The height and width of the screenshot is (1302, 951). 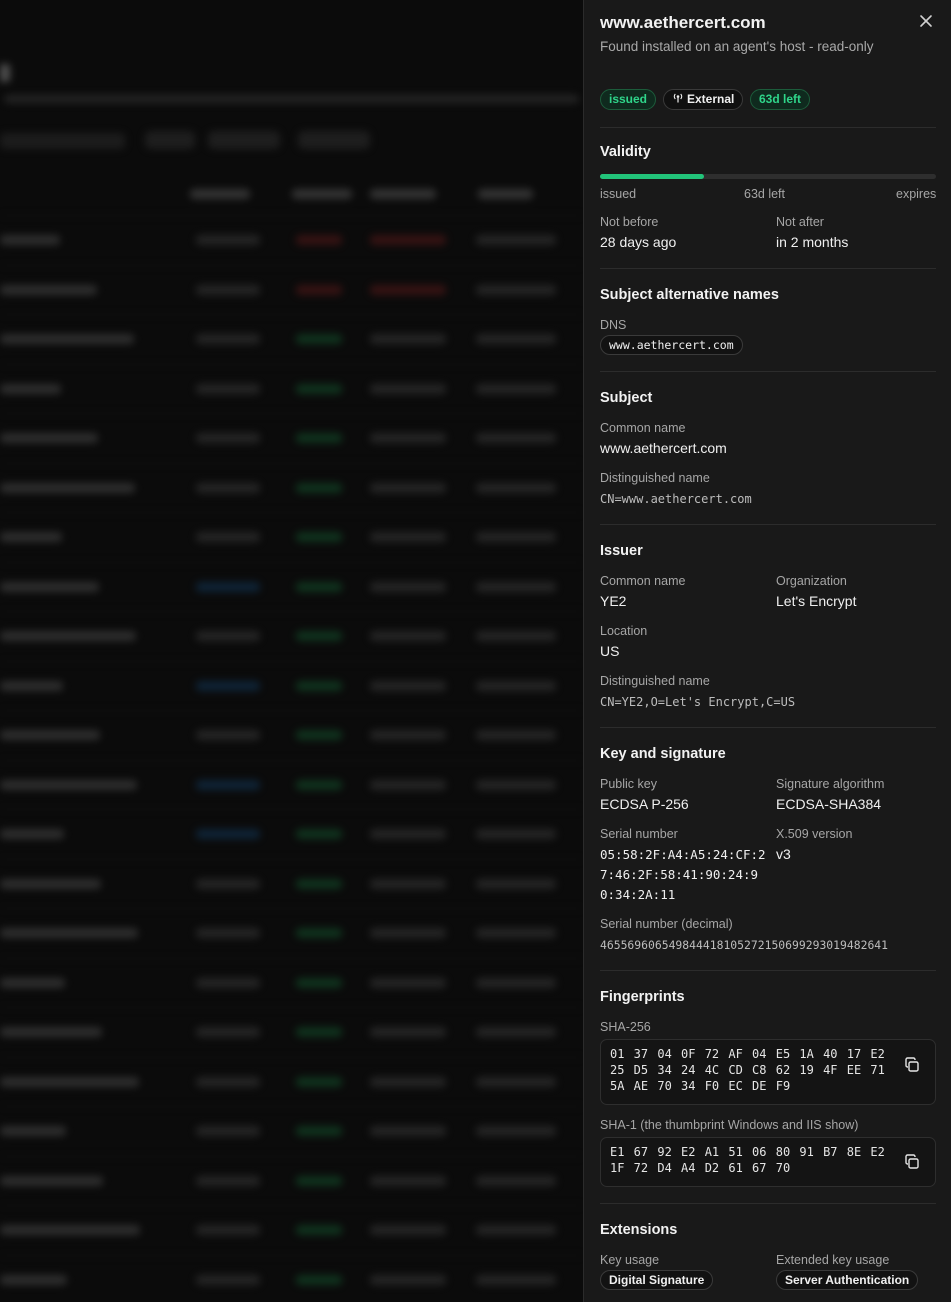 What do you see at coordinates (62, 141) in the screenshot?
I see `background-search` at bounding box center [62, 141].